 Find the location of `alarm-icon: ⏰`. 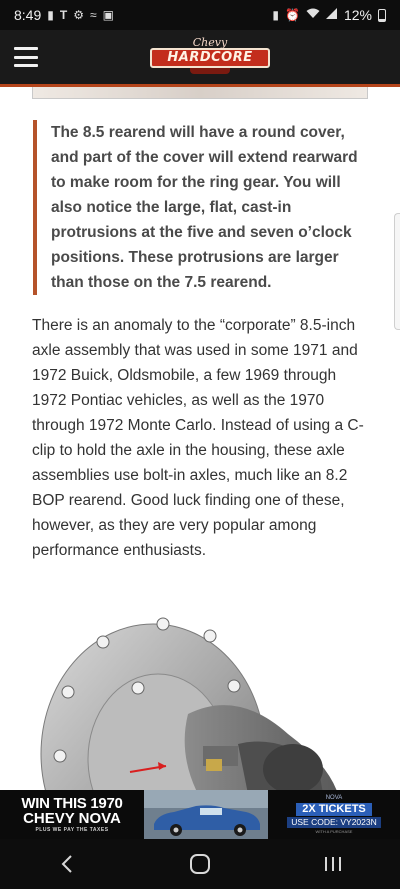

alarm-icon: ⏰ is located at coordinates (292, 15).